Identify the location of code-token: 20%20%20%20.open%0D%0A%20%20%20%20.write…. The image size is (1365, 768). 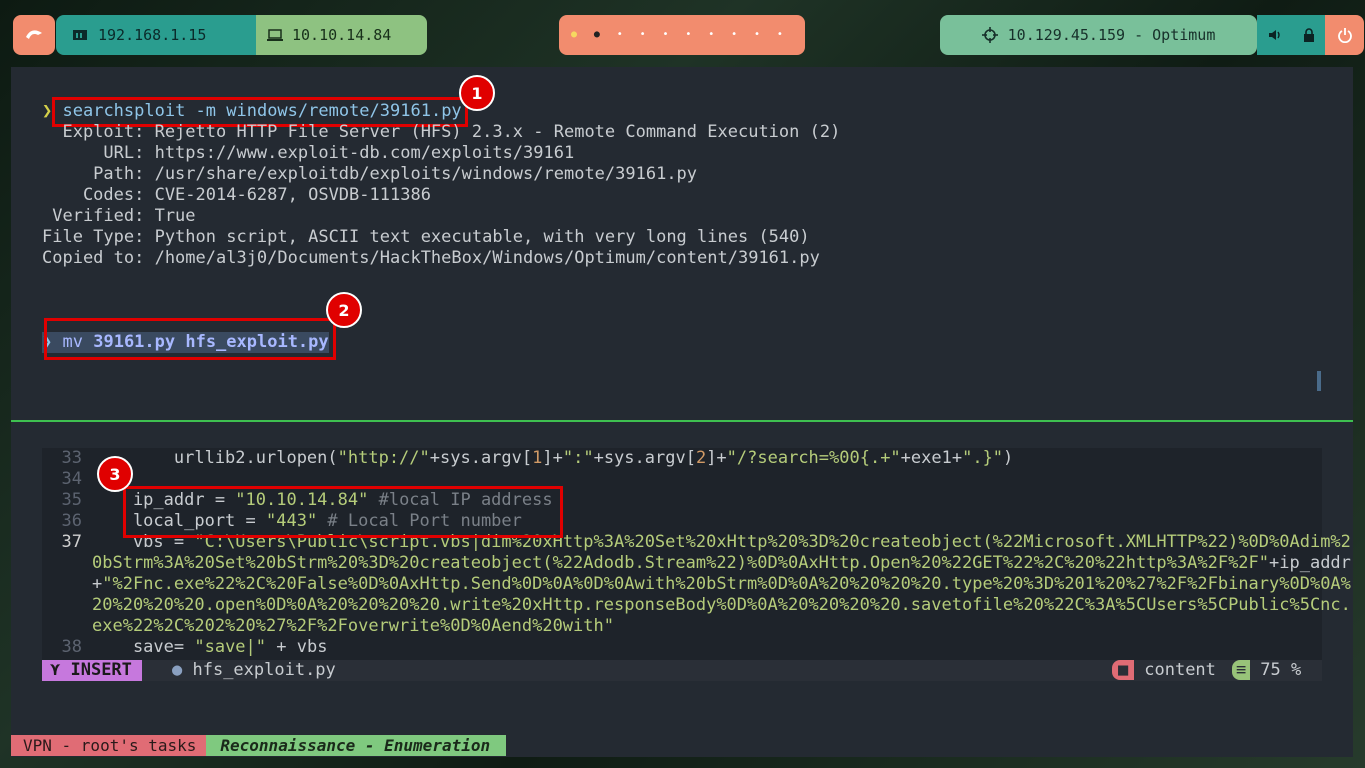
(721, 605).